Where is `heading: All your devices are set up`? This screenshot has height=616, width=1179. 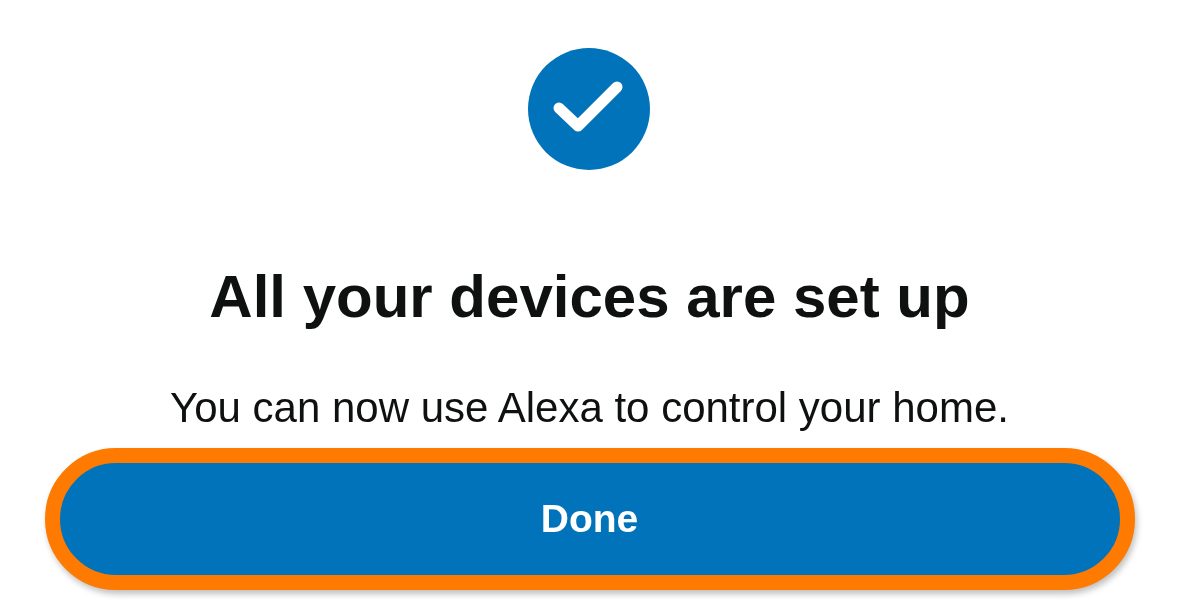 heading: All your devices are set up is located at coordinates (589, 297).